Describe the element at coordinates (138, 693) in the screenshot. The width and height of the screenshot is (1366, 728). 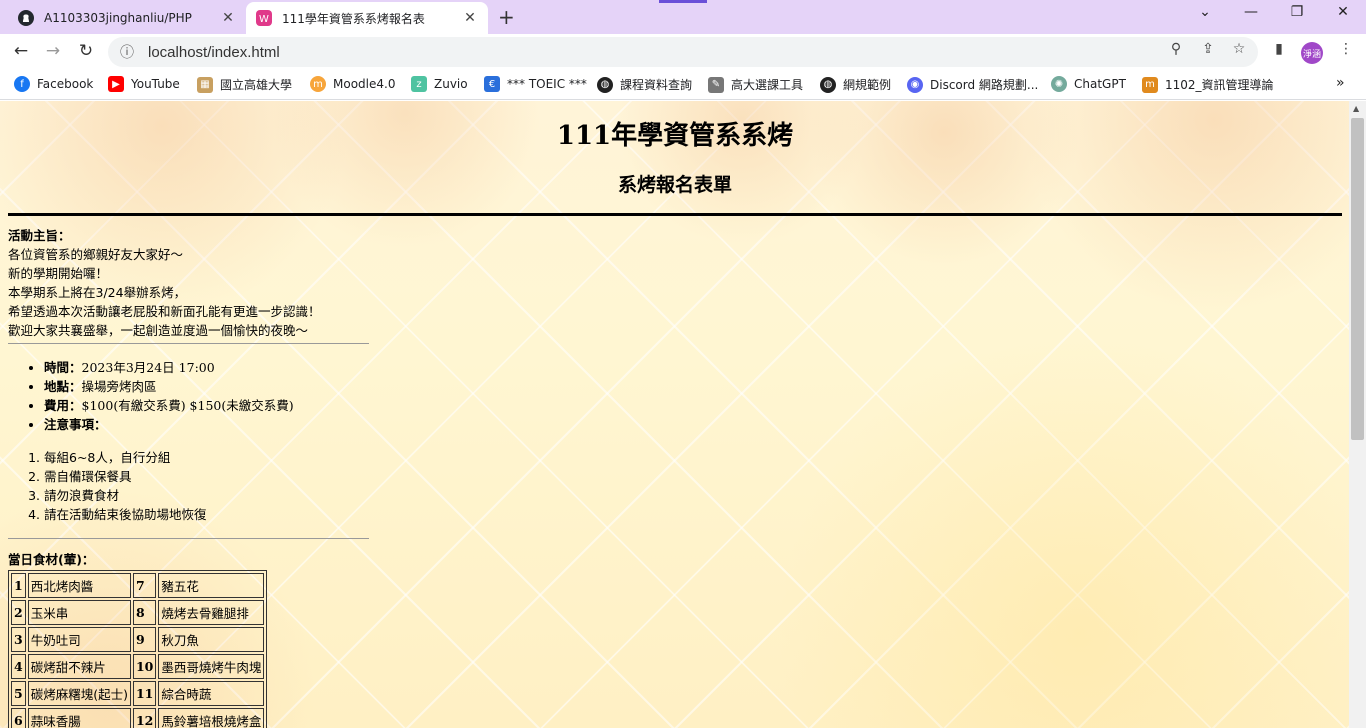
I see `table-row: 5 碳烤麻糬塊(起士) 11 綜合時蔬` at that location.